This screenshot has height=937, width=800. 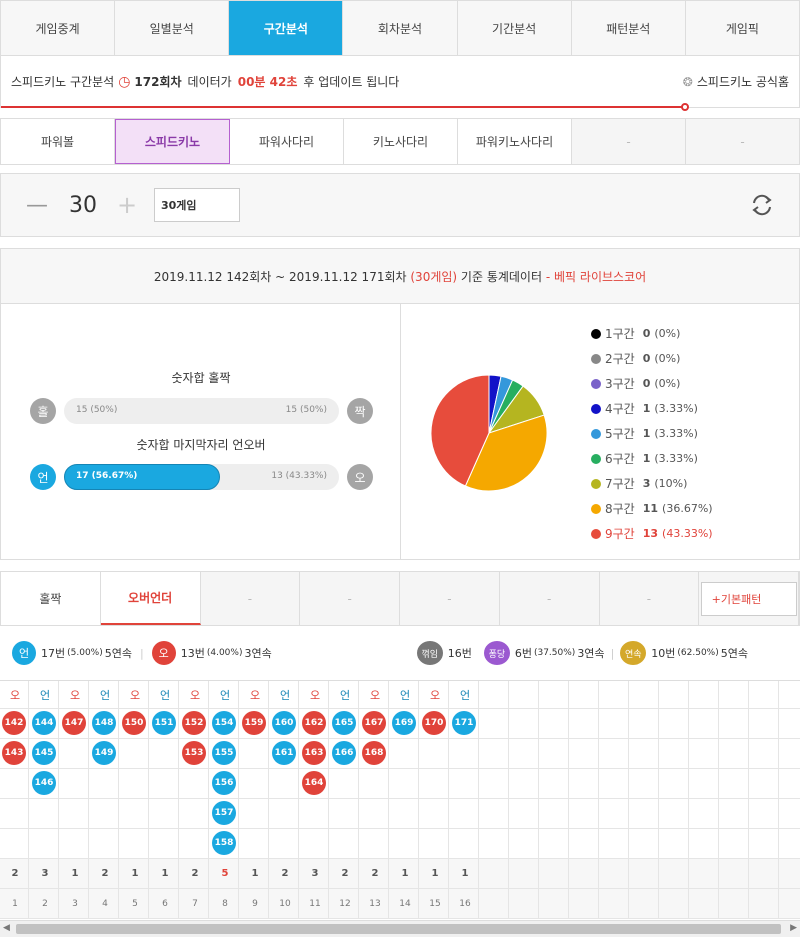 What do you see at coordinates (224, 753) in the screenshot?
I see `round-ball: 155` at bounding box center [224, 753].